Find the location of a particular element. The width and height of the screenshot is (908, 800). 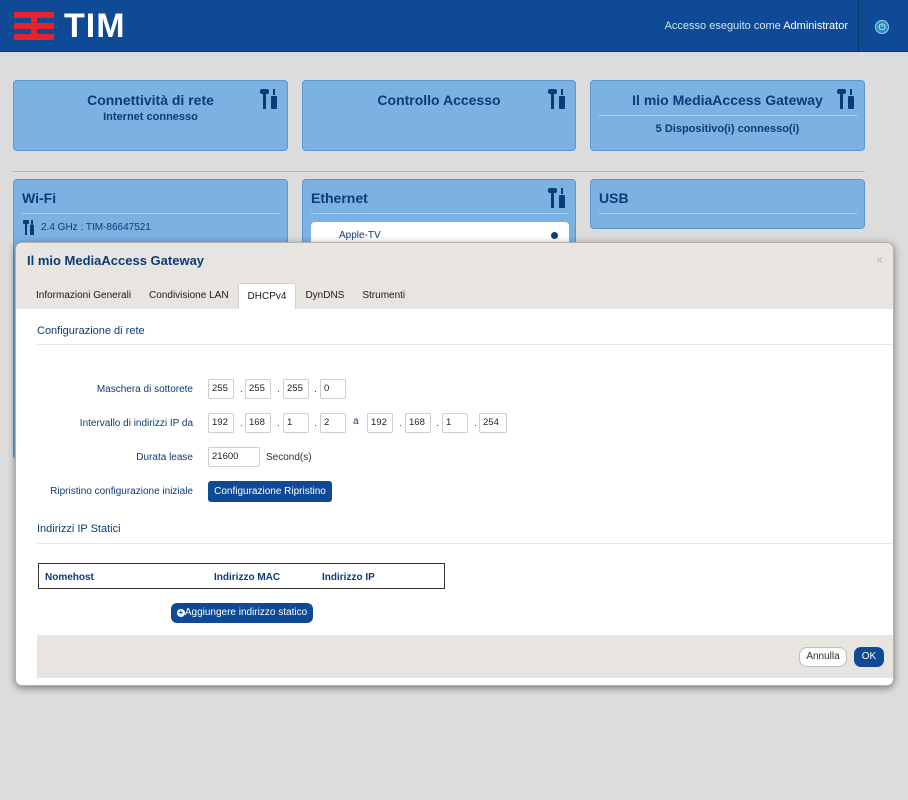

static-ip-table: Nomehost Indirizzo MAC Indirizzo IP is located at coordinates (241, 576).